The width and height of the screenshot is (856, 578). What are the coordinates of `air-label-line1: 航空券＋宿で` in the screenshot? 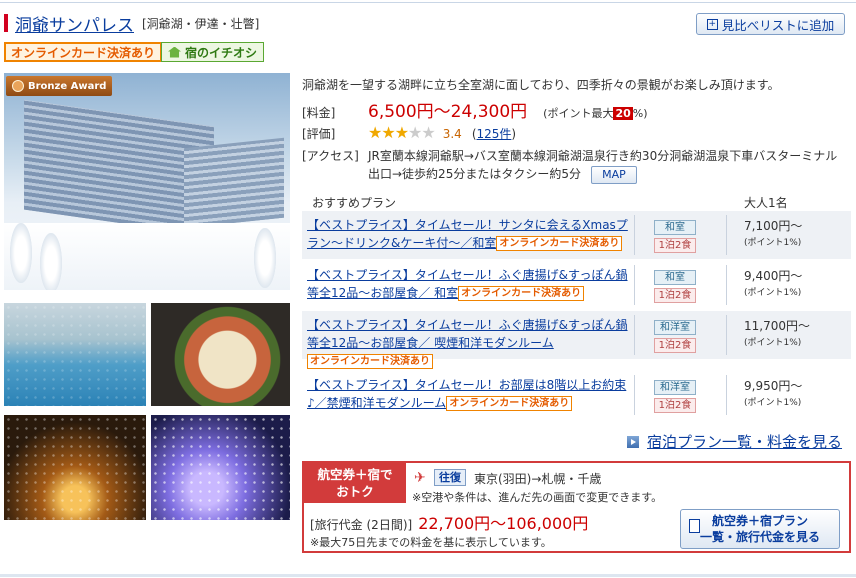 It's located at (355, 474).